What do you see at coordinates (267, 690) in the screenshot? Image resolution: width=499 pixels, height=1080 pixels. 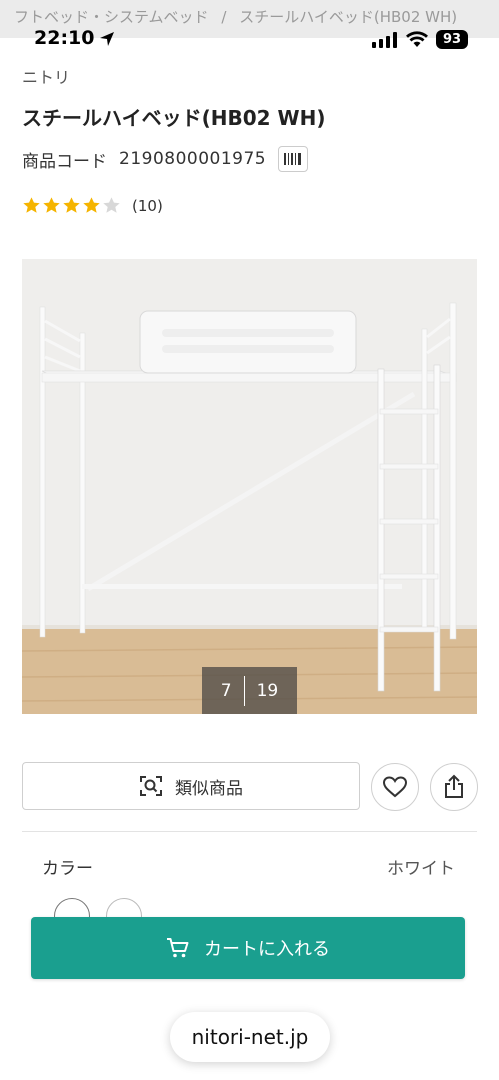 I see `pager-total: 19` at bounding box center [267, 690].